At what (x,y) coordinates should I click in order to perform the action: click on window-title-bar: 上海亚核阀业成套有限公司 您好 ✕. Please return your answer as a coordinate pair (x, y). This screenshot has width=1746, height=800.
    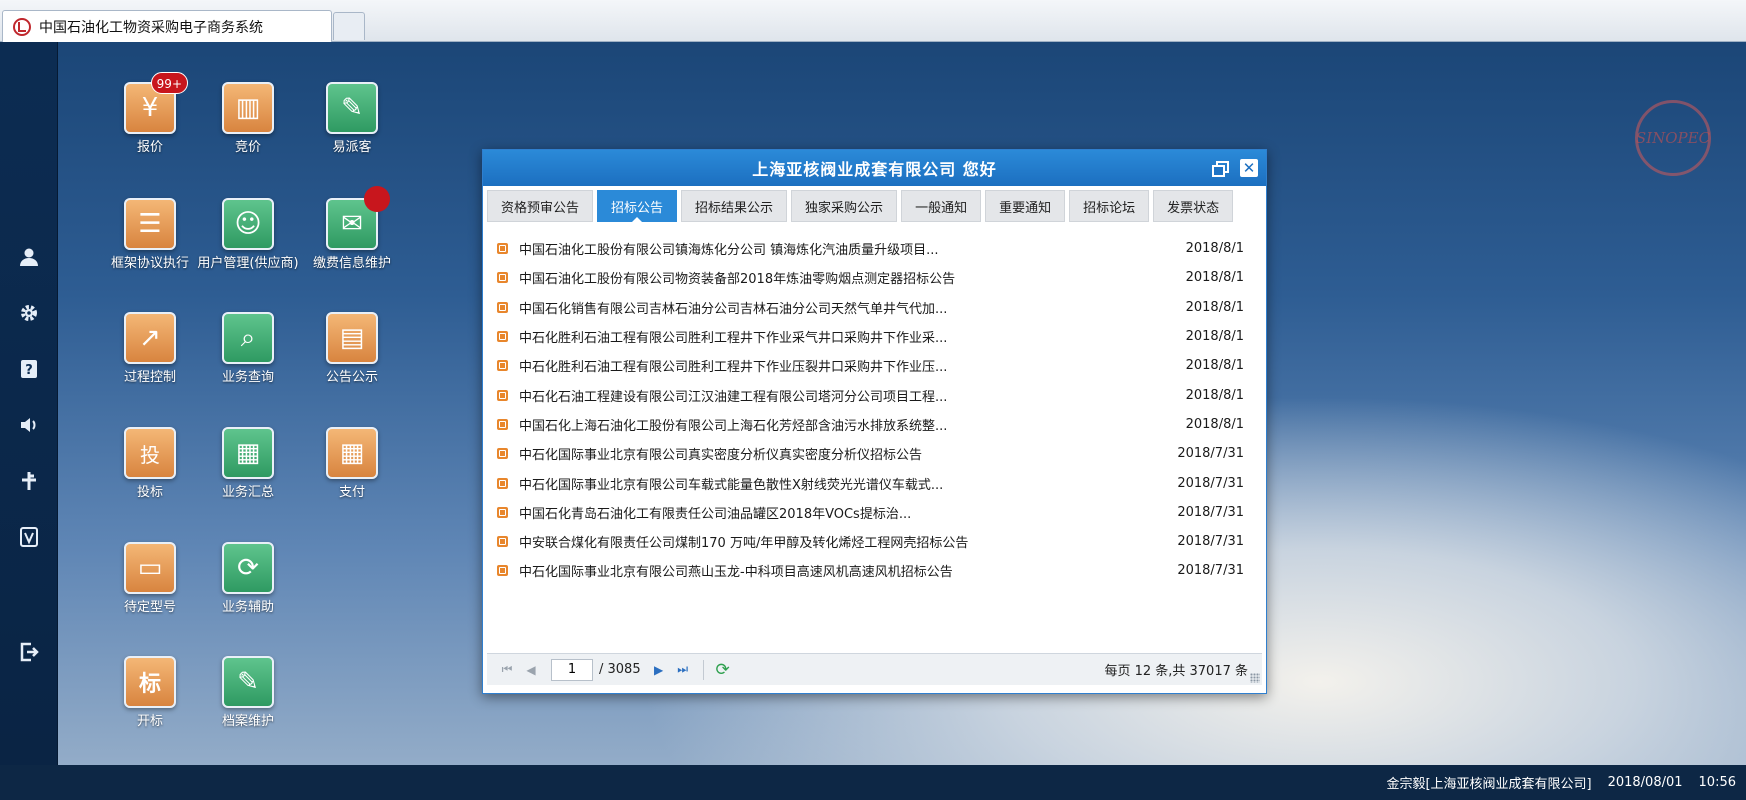
    Looking at the image, I should click on (874, 168).